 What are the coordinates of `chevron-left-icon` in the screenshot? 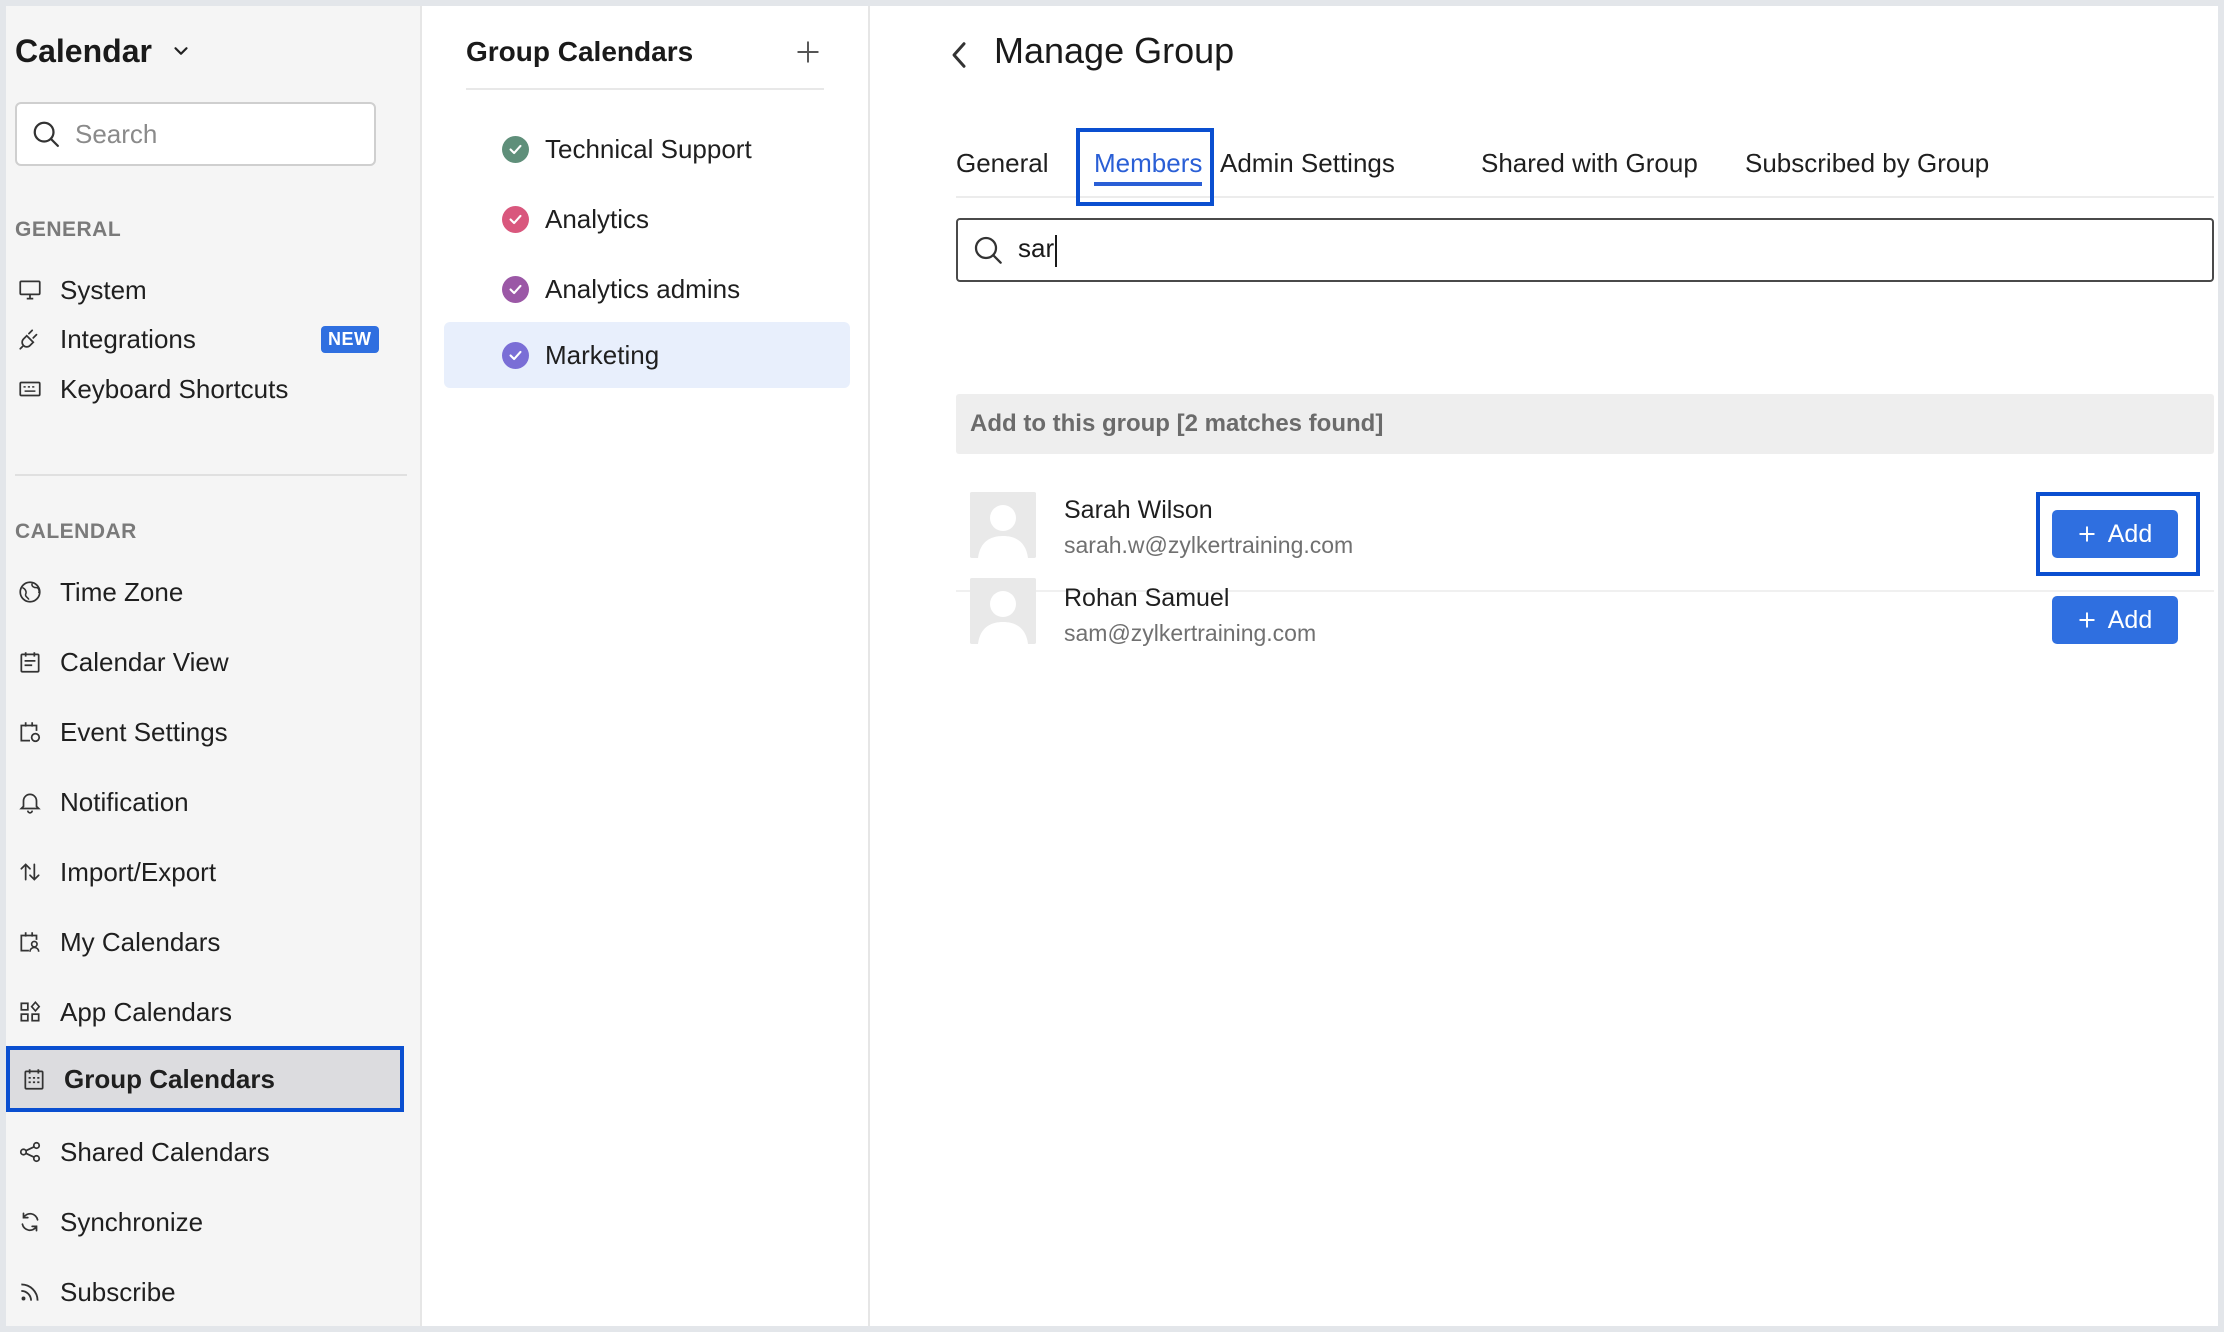 It's located at (959, 55).